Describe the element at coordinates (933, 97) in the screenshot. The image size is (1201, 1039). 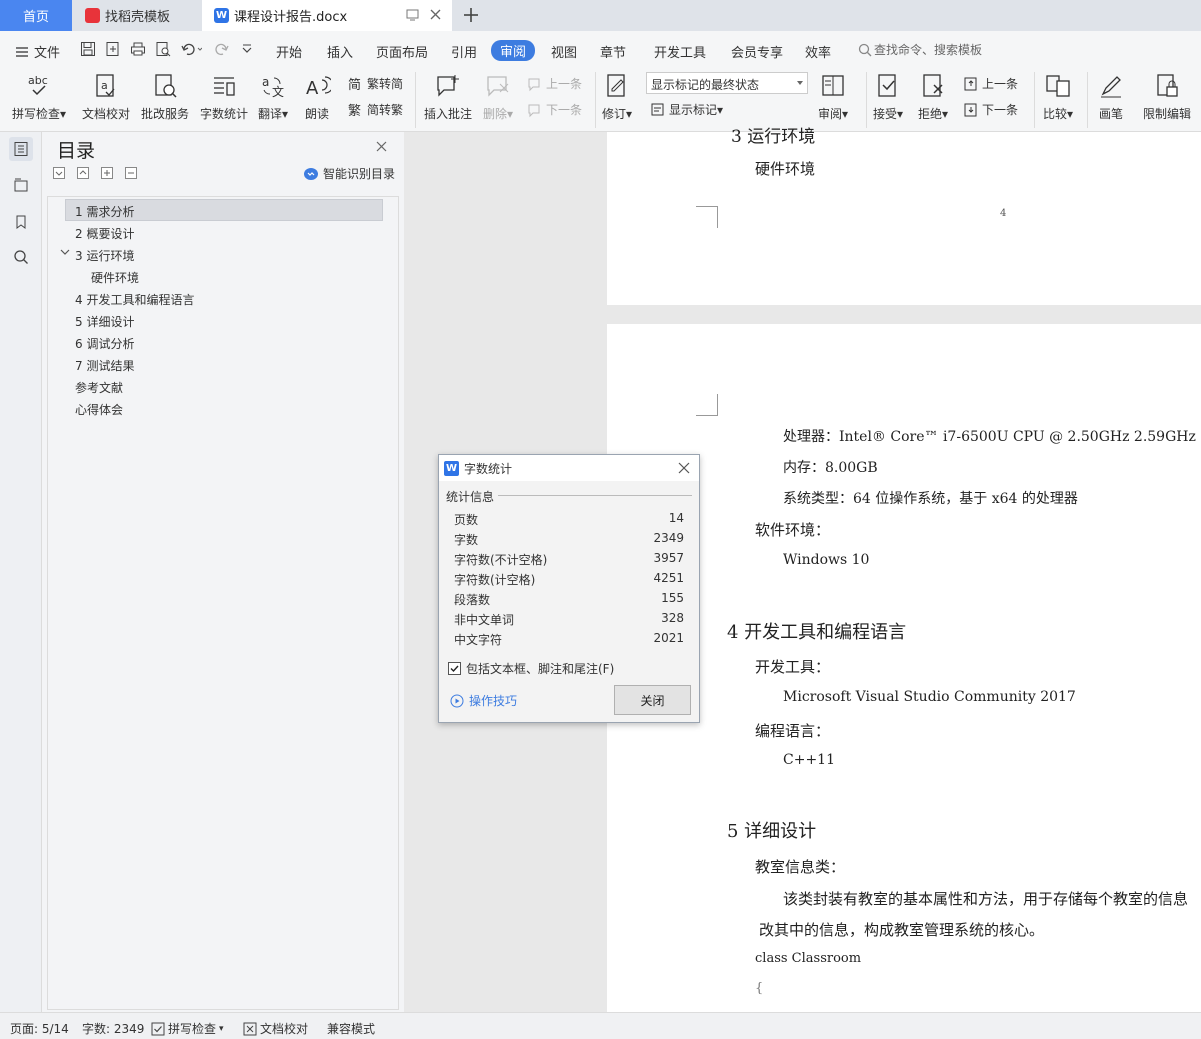
I see `reject-button: 拒绝▾` at that location.